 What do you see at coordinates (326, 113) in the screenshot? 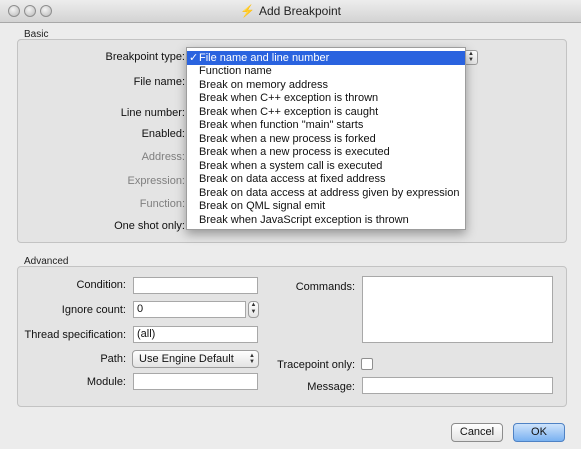
I see `menu-item-cpp-exception-caught: Break when C++ exception is caught` at bounding box center [326, 113].